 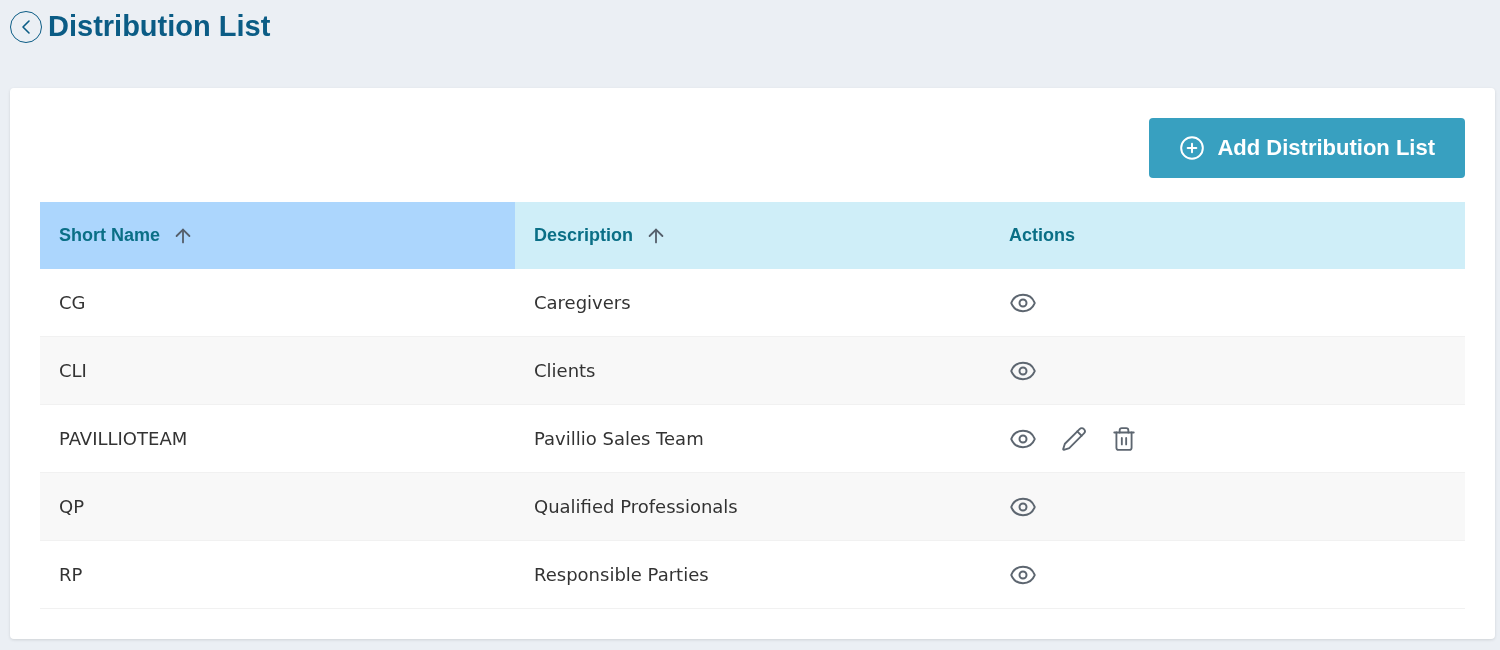 What do you see at coordinates (1307, 148) in the screenshot?
I see `add-distribution-list-button: Add Distribution List` at bounding box center [1307, 148].